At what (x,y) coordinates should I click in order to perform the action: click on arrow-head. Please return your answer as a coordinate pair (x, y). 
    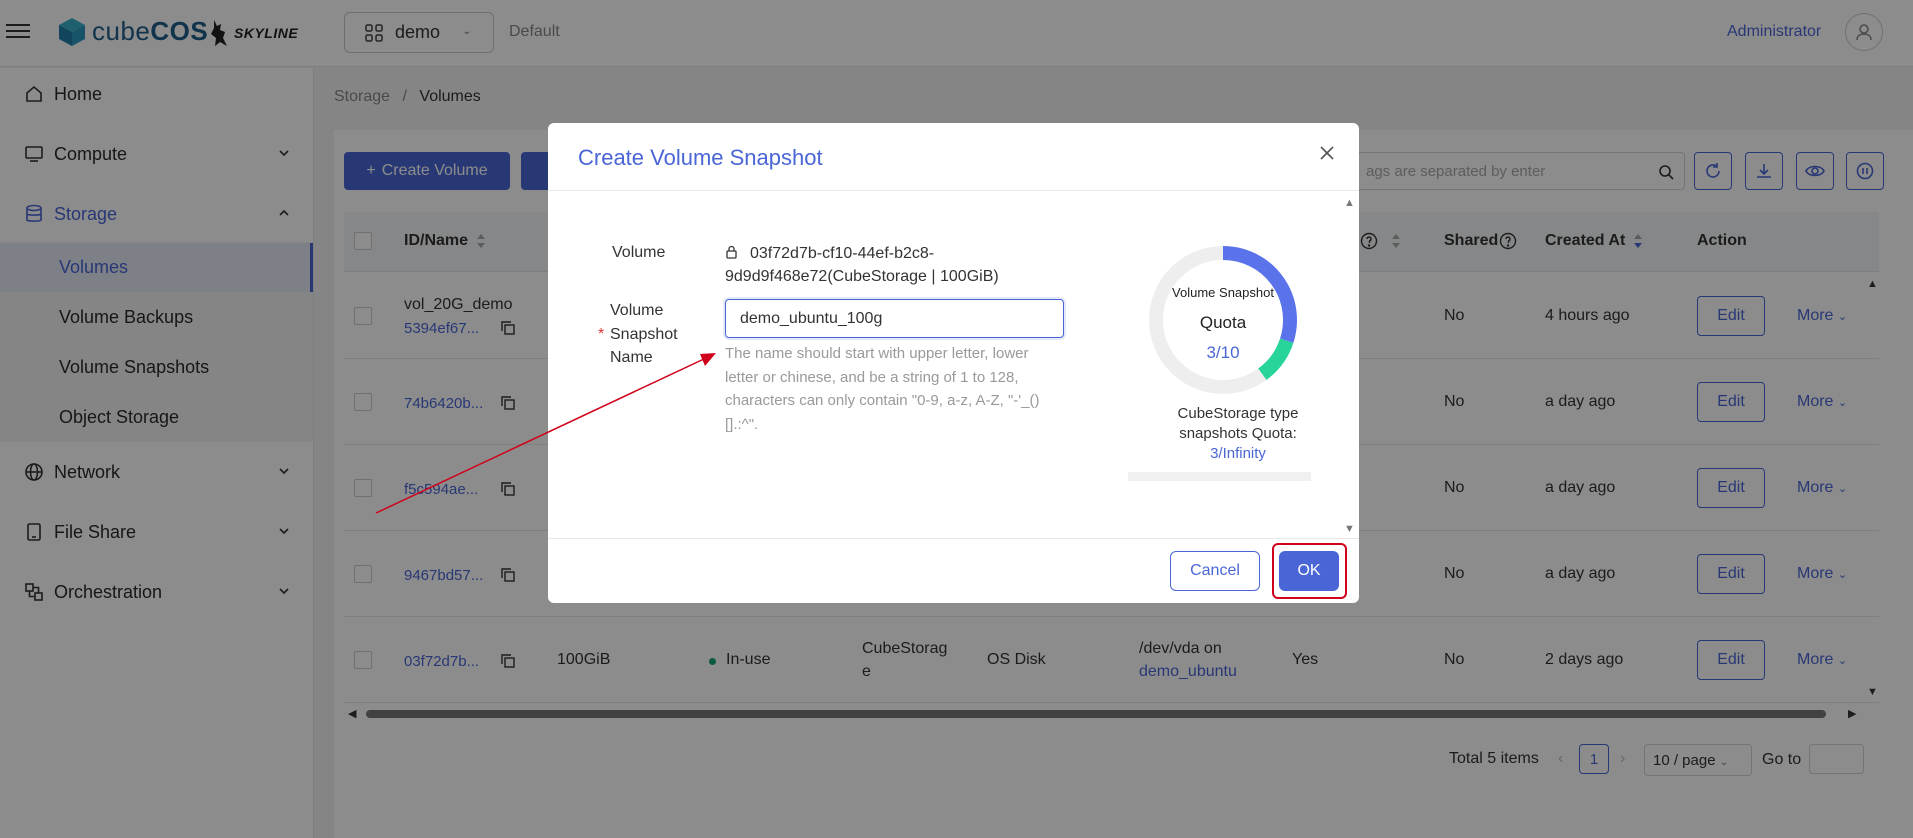
    Looking at the image, I should click on (708, 359).